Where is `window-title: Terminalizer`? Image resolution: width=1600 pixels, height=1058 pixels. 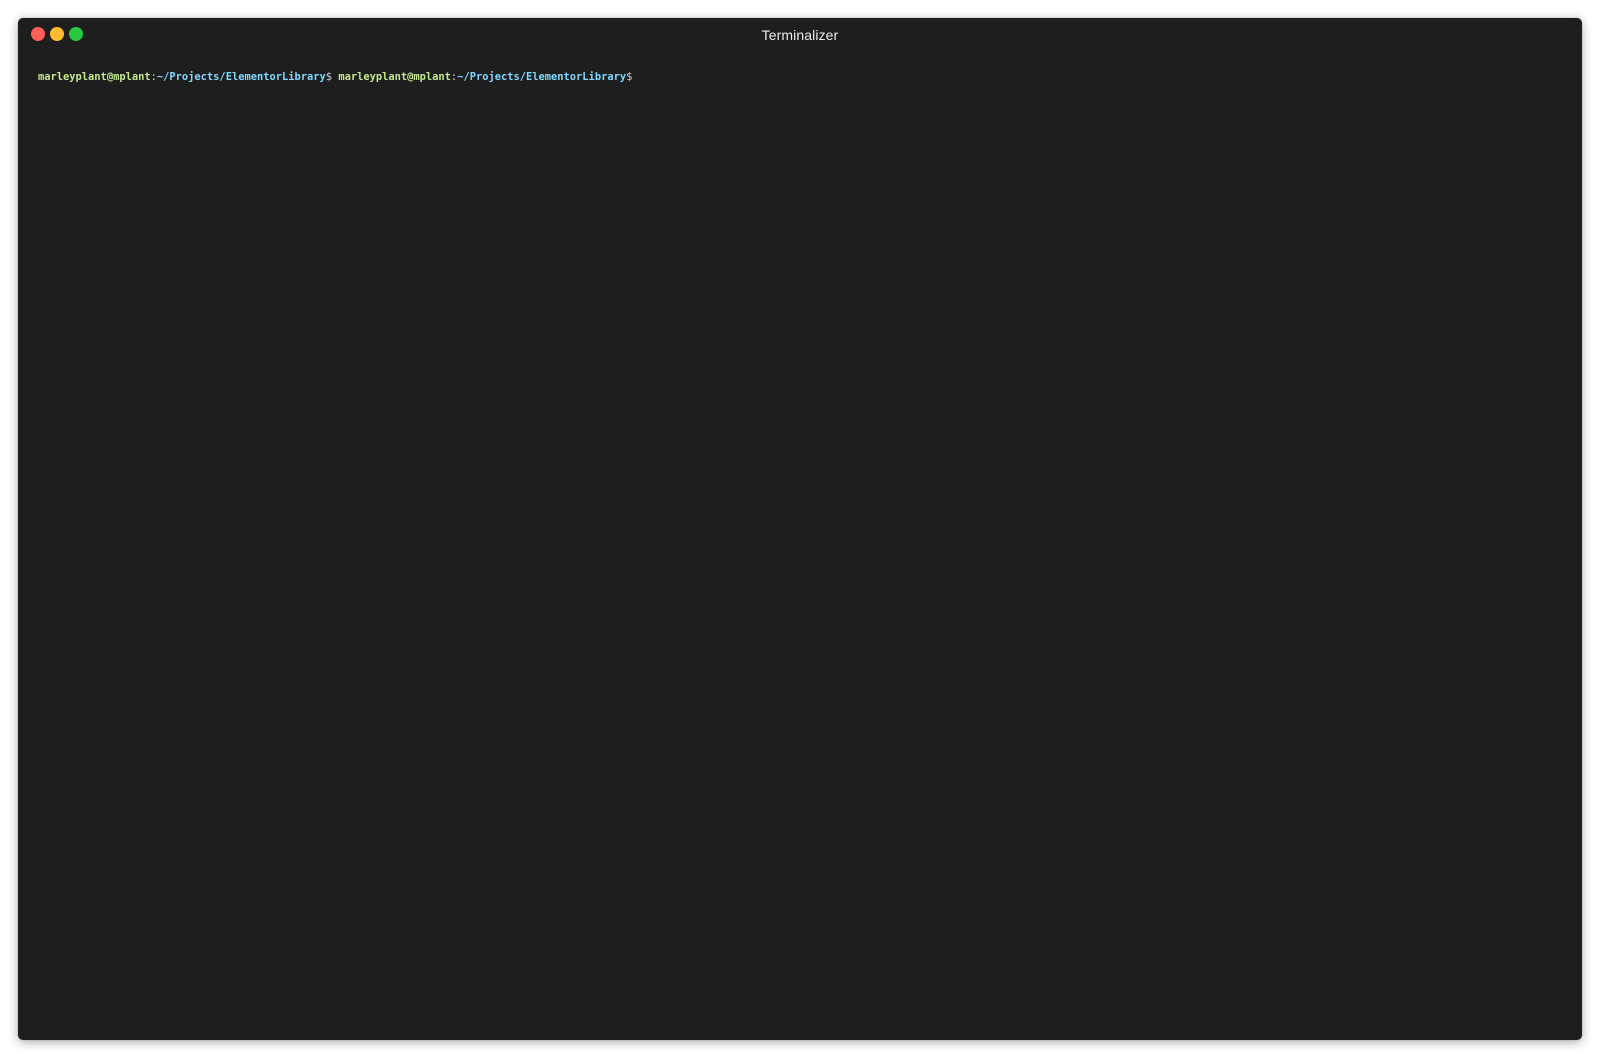
window-title: Terminalizer is located at coordinates (800, 35).